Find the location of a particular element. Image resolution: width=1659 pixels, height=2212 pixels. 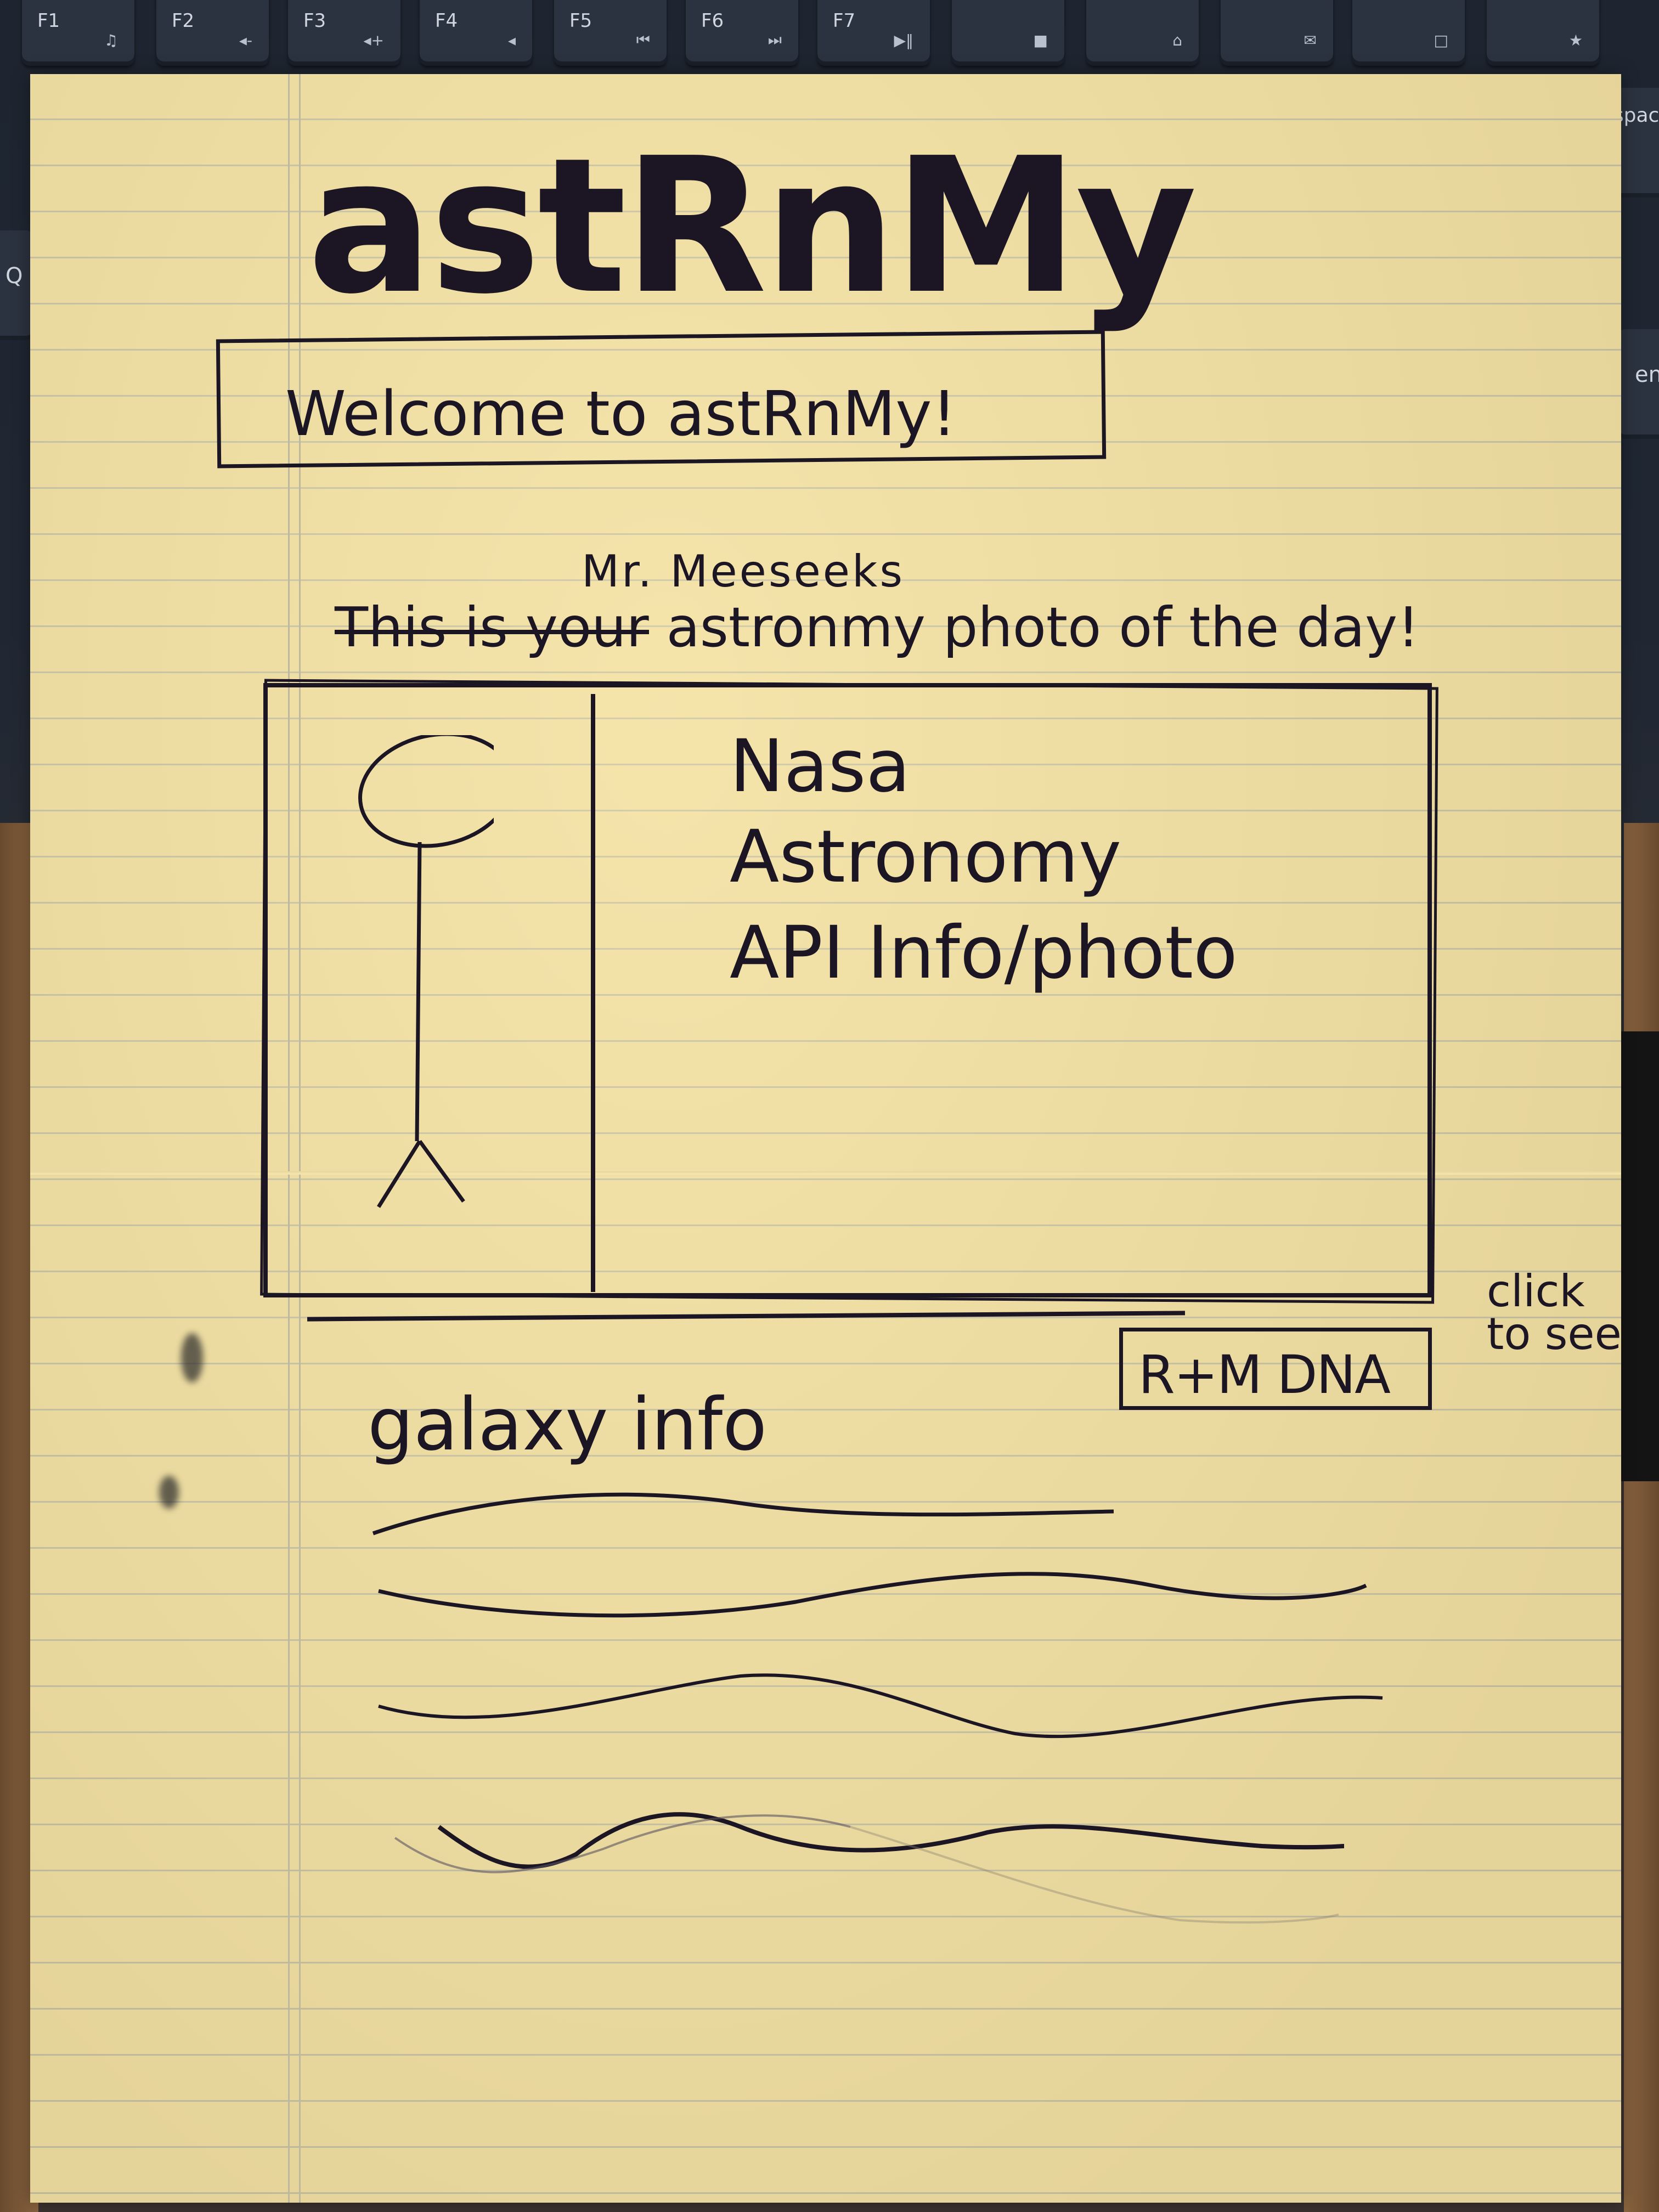

placeholder-text-lines is located at coordinates (878, 1708).